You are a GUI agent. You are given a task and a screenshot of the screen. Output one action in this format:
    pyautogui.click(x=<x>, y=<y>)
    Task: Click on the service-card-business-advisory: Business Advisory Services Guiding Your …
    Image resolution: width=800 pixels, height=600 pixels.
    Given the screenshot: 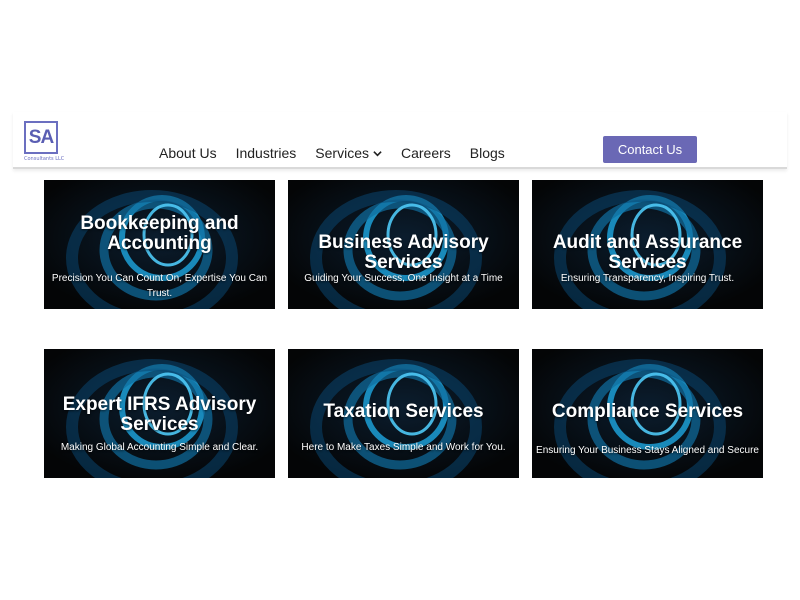 What is the action you would take?
    pyautogui.click(x=403, y=244)
    